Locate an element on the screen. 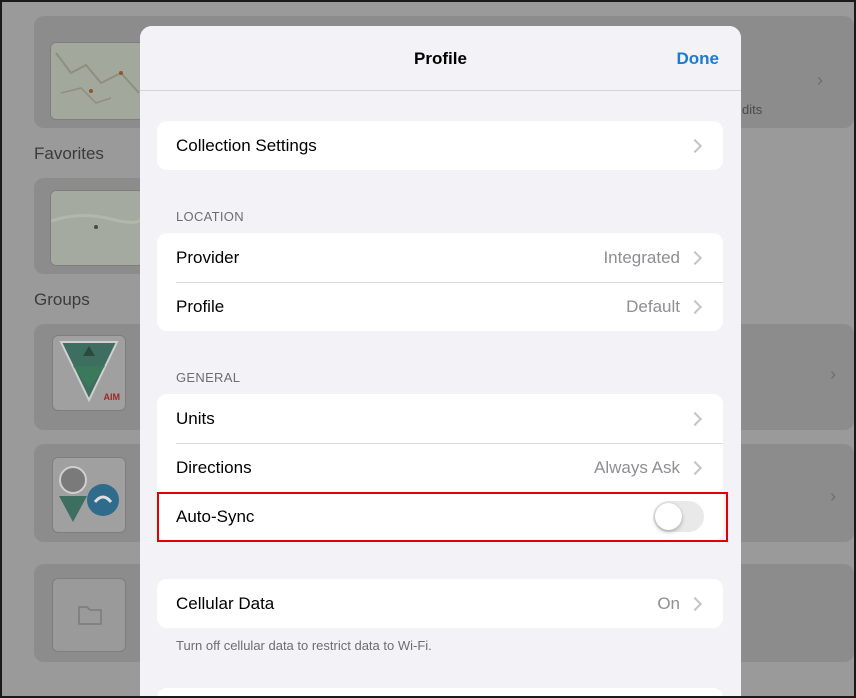 This screenshot has width=856, height=698. cellular-group: Cellular Data On is located at coordinates (440, 603).